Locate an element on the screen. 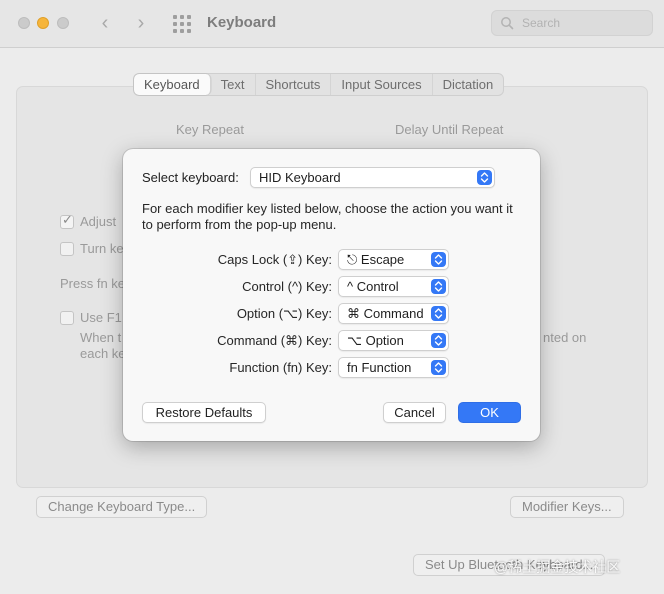 The width and height of the screenshot is (664, 594). search-input is located at coordinates (582, 23).